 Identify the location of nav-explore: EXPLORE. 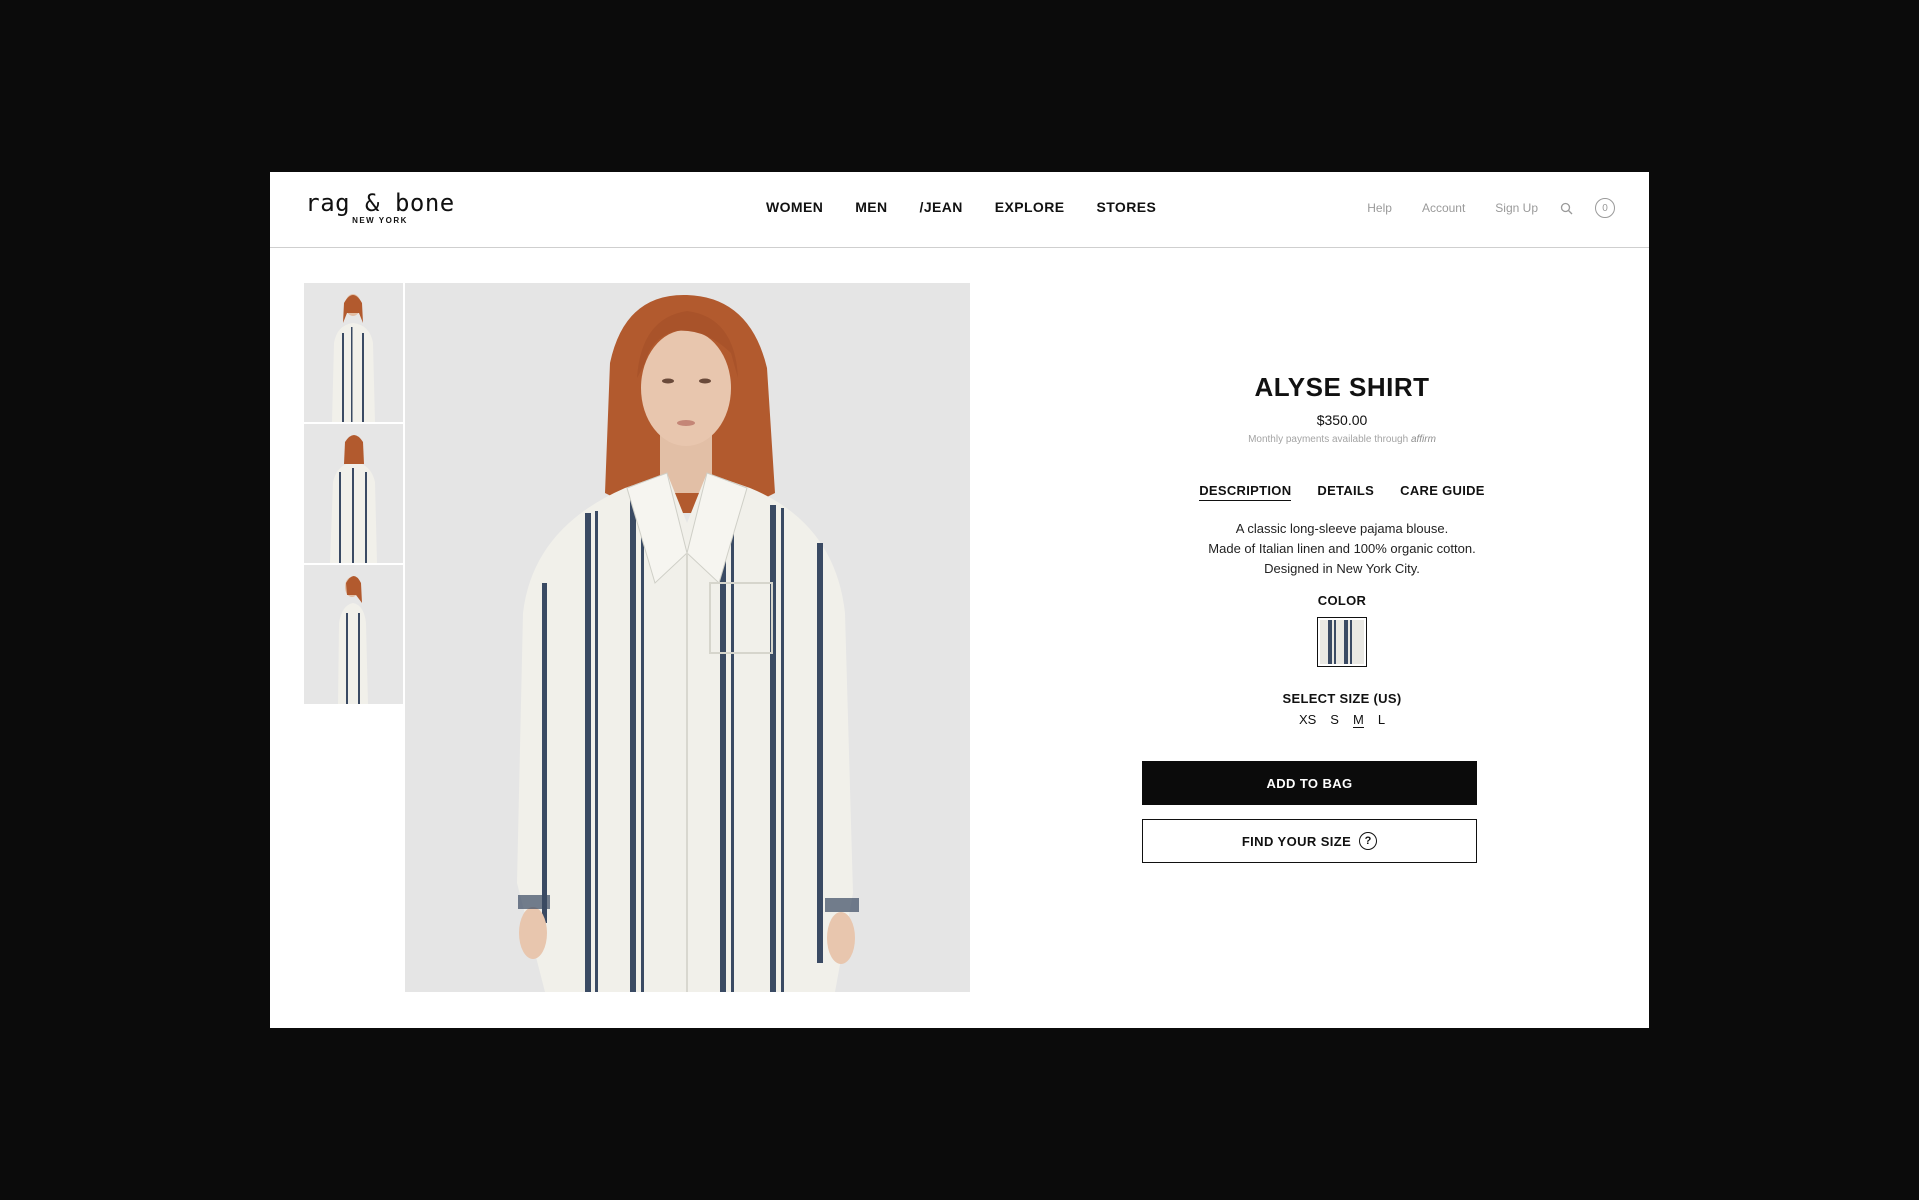
(1030, 207).